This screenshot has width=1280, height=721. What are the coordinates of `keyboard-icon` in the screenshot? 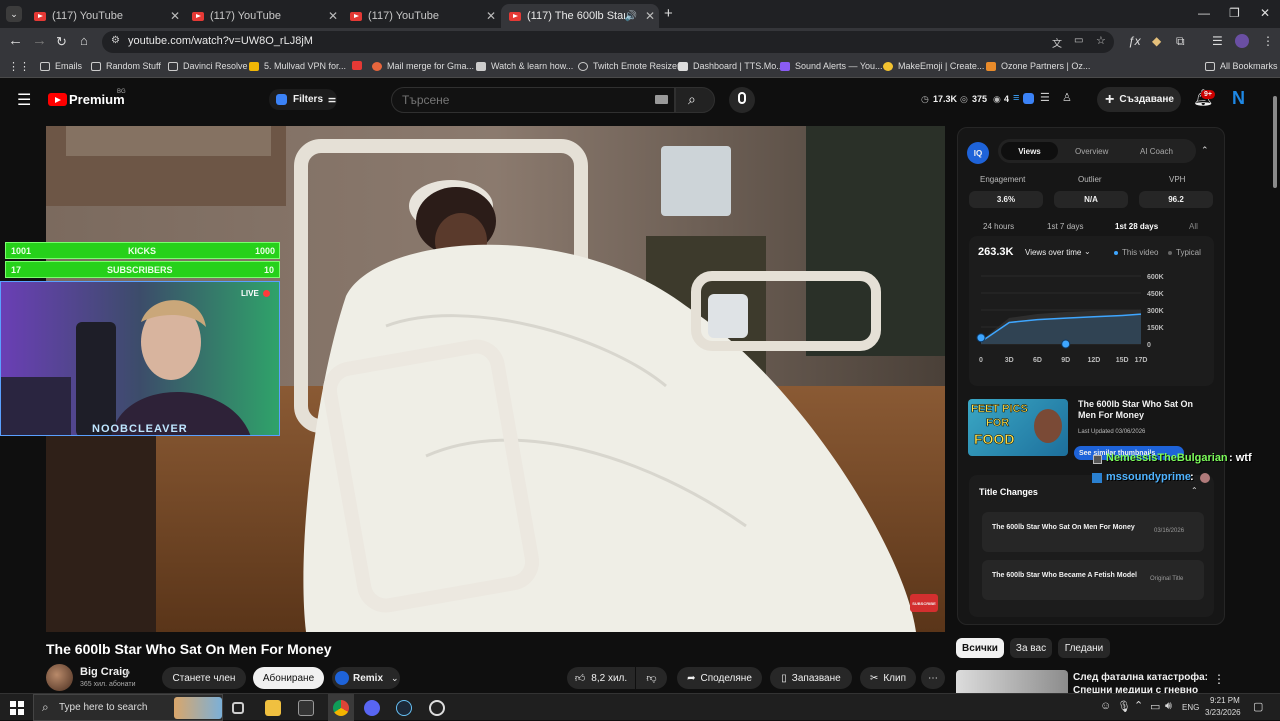 It's located at (661, 99).